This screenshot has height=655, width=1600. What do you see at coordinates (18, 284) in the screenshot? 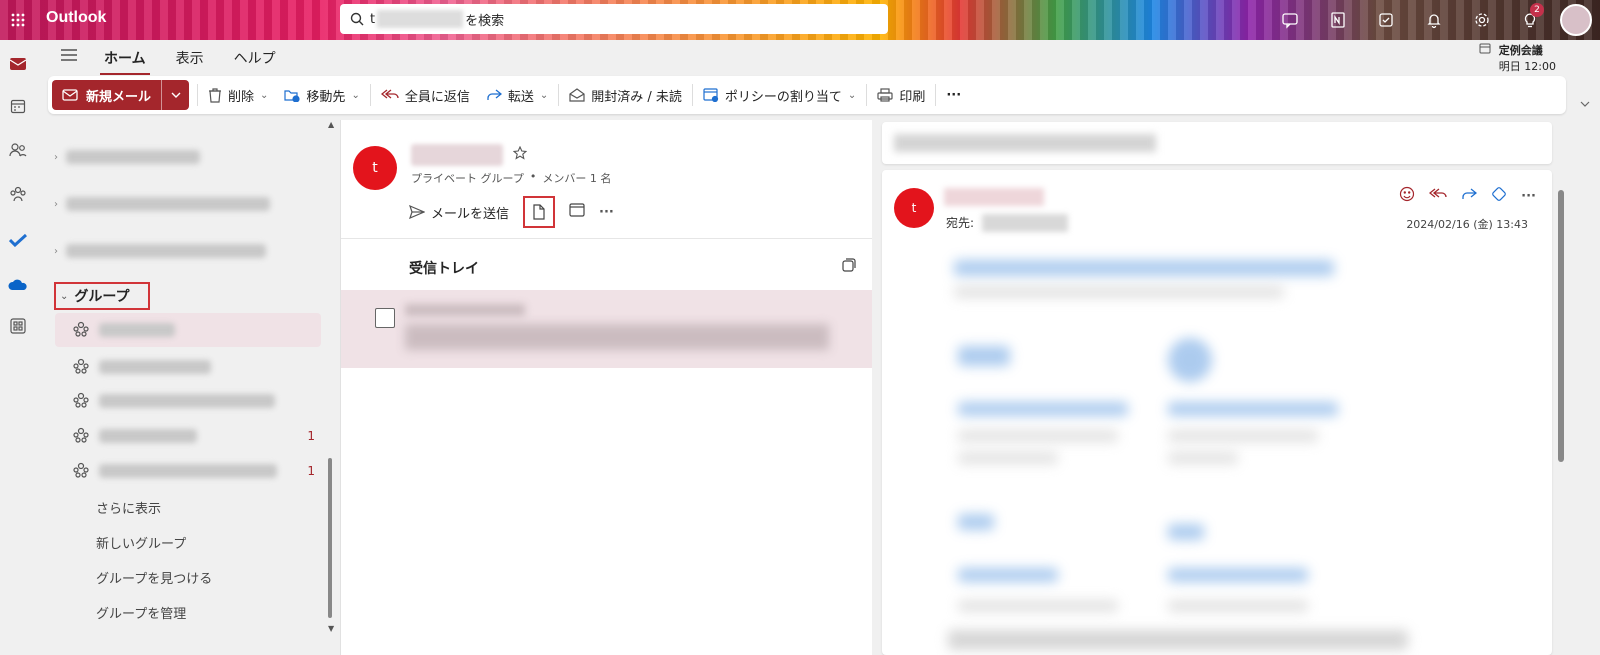
I see `onedrive-icon` at bounding box center [18, 284].